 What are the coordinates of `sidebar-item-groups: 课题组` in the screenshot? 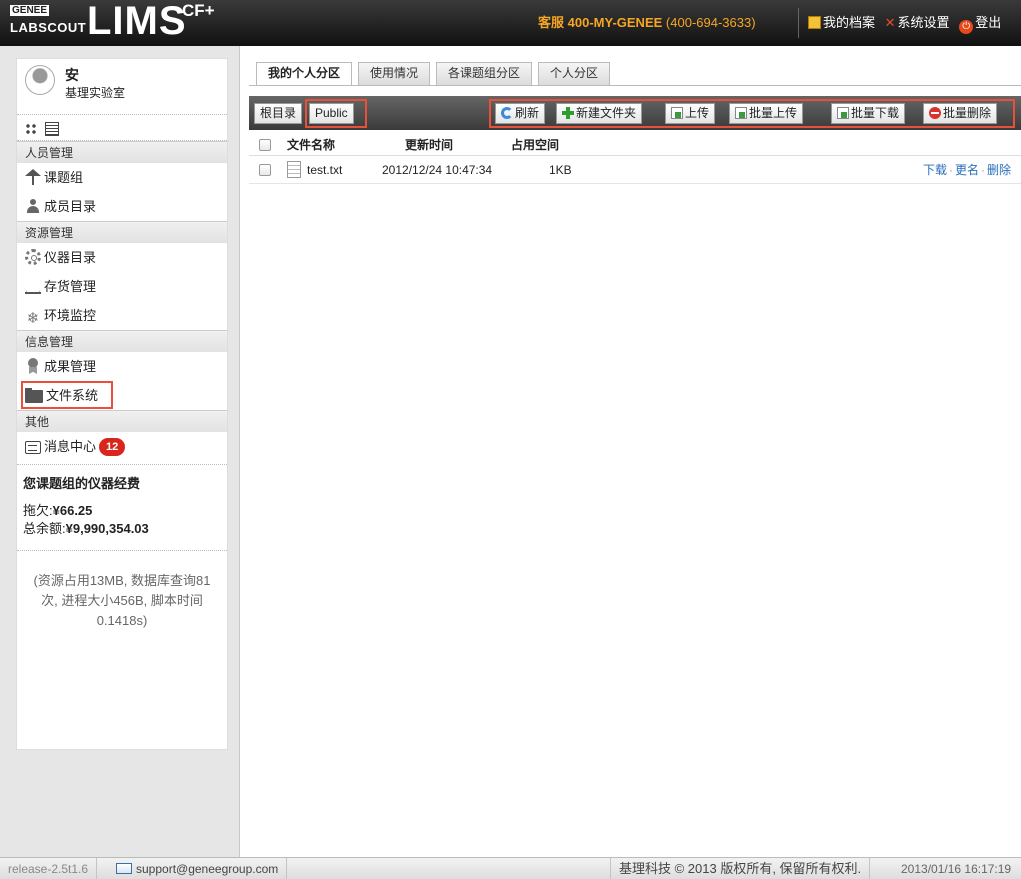 It's located at (122, 177).